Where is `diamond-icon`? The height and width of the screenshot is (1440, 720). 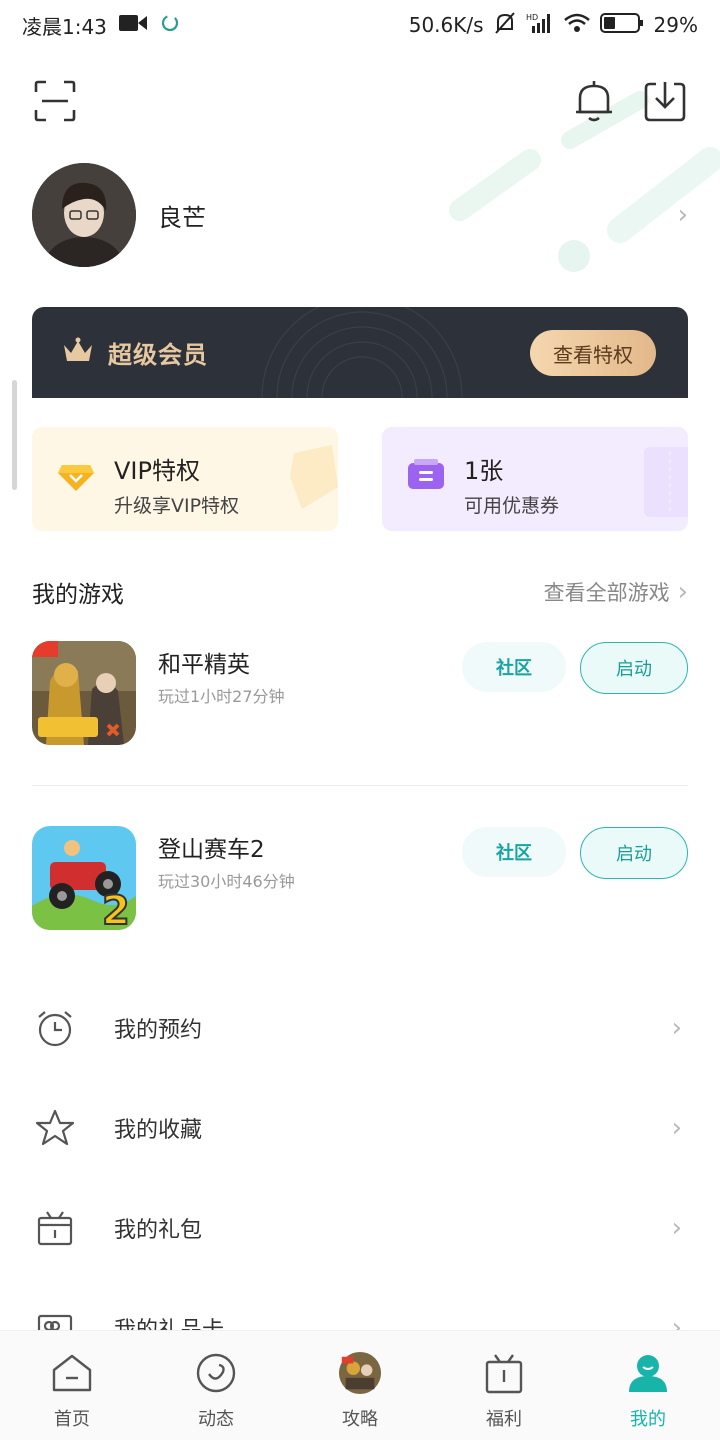
diamond-icon is located at coordinates (76, 475).